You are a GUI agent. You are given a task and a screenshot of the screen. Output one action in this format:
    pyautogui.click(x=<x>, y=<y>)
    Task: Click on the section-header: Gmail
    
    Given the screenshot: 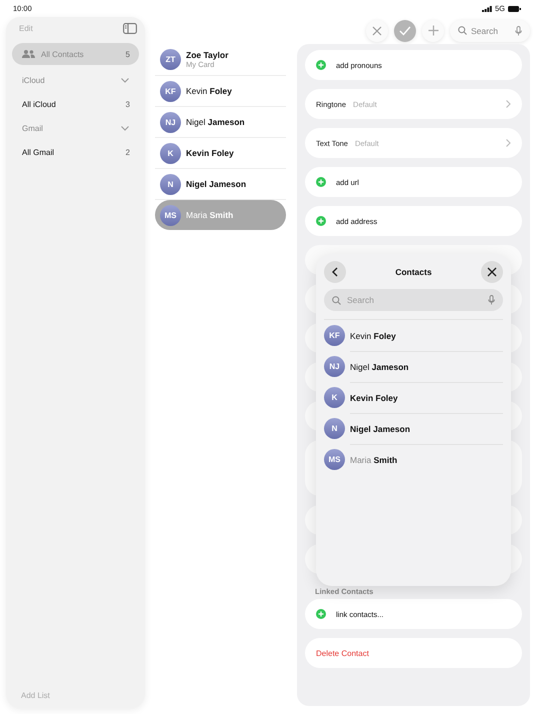 What is the action you would take?
    pyautogui.click(x=32, y=128)
    